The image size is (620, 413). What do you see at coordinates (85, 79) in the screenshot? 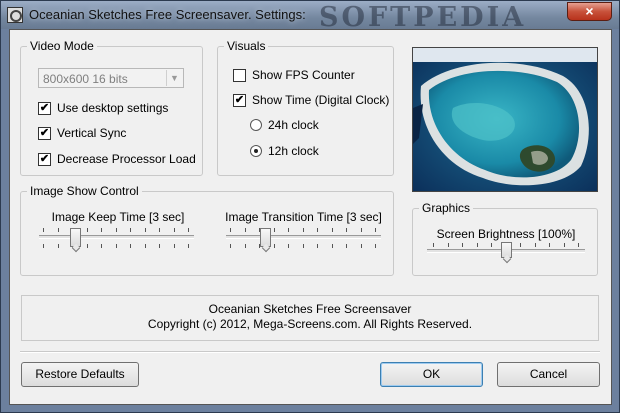
I see `resolution-value: 800x600 16 bits` at bounding box center [85, 79].